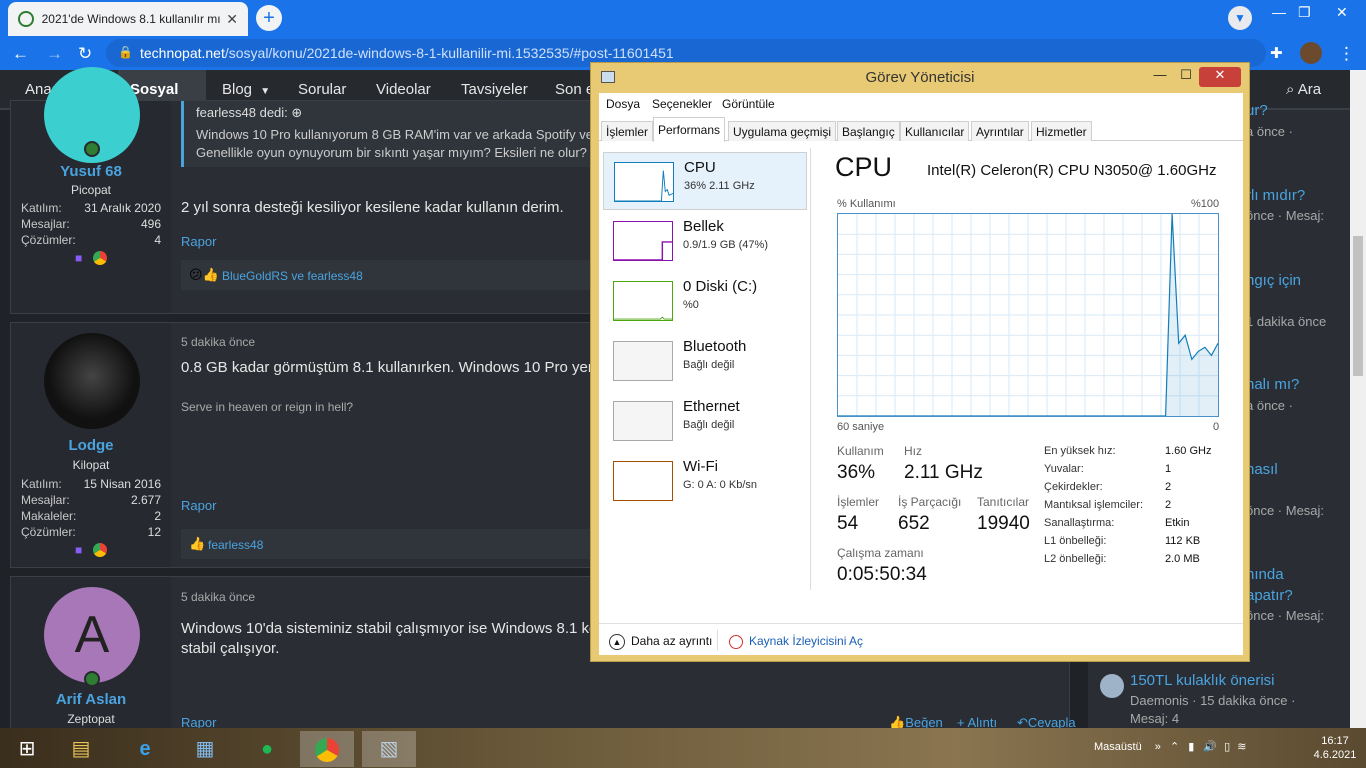  What do you see at coordinates (246, 89) in the screenshot?
I see `nav-blog: Blog ▼` at bounding box center [246, 89].